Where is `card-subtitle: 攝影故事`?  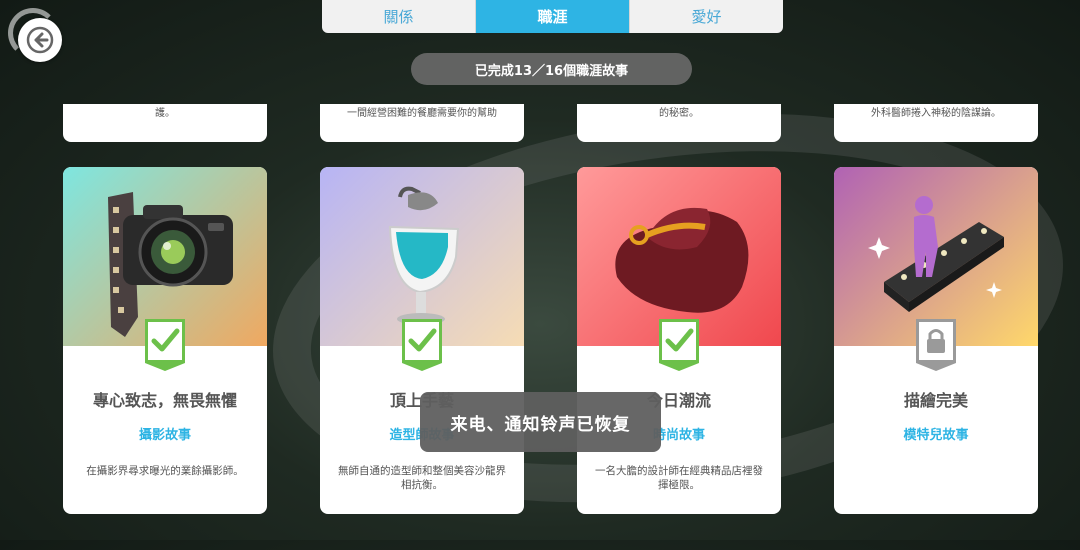 card-subtitle: 攝影故事 is located at coordinates (164, 435).